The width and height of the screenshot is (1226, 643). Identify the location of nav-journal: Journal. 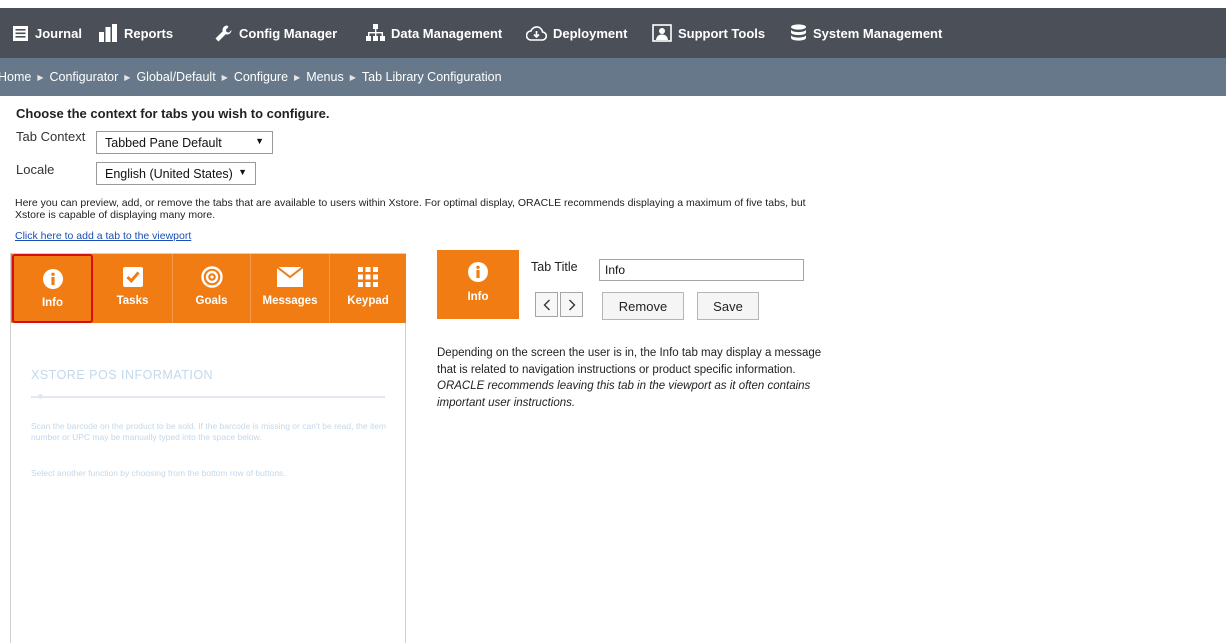
(47, 33).